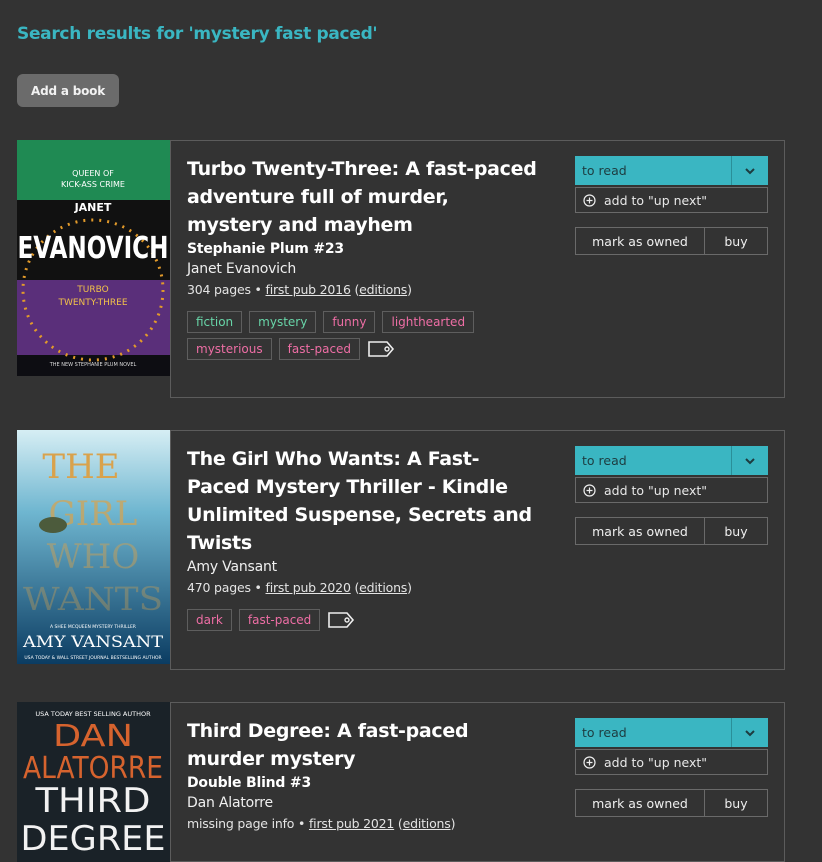 This screenshot has height=862, width=822. What do you see at coordinates (219, 587) in the screenshot?
I see `page-count: 470 pages` at bounding box center [219, 587].